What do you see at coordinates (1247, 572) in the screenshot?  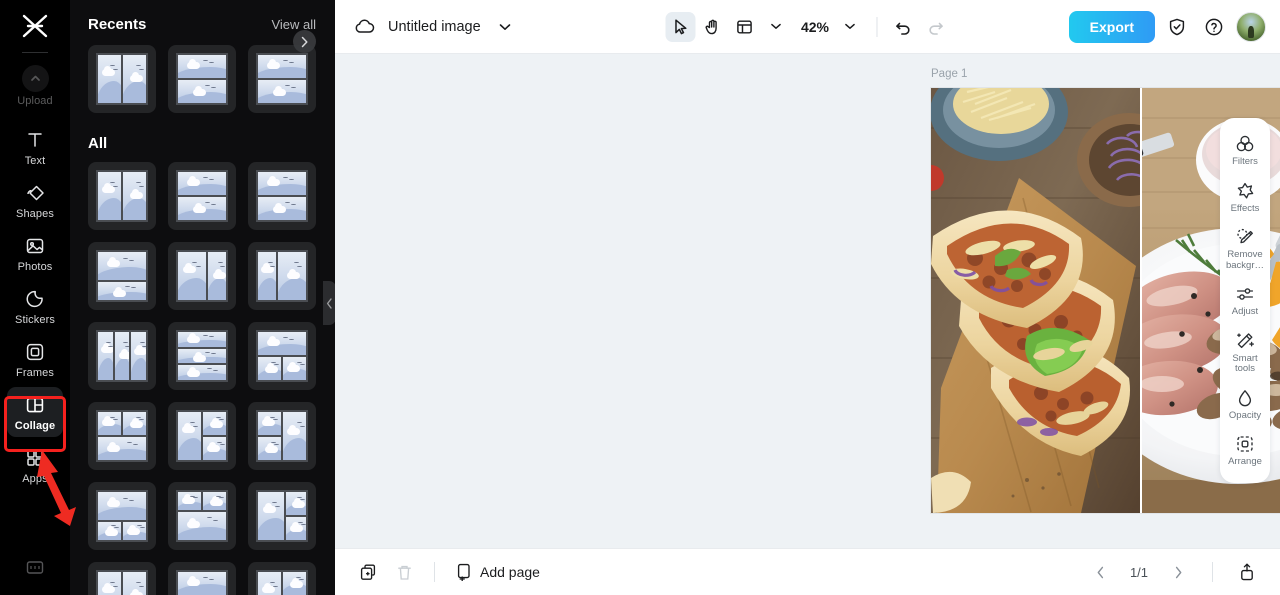 I see `export-page-button` at bounding box center [1247, 572].